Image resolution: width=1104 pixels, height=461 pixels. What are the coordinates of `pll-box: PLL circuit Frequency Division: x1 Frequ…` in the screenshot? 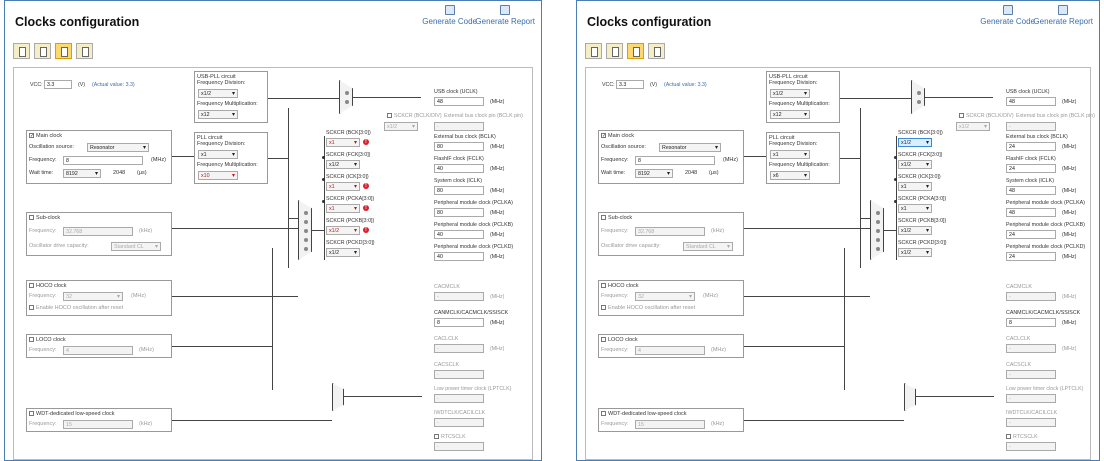 It's located at (803, 158).